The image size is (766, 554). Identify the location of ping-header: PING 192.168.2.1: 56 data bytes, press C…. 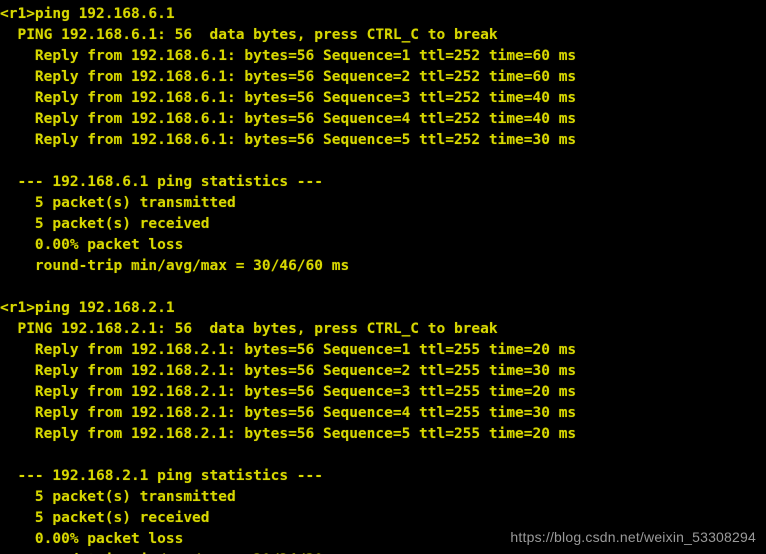
(249, 329).